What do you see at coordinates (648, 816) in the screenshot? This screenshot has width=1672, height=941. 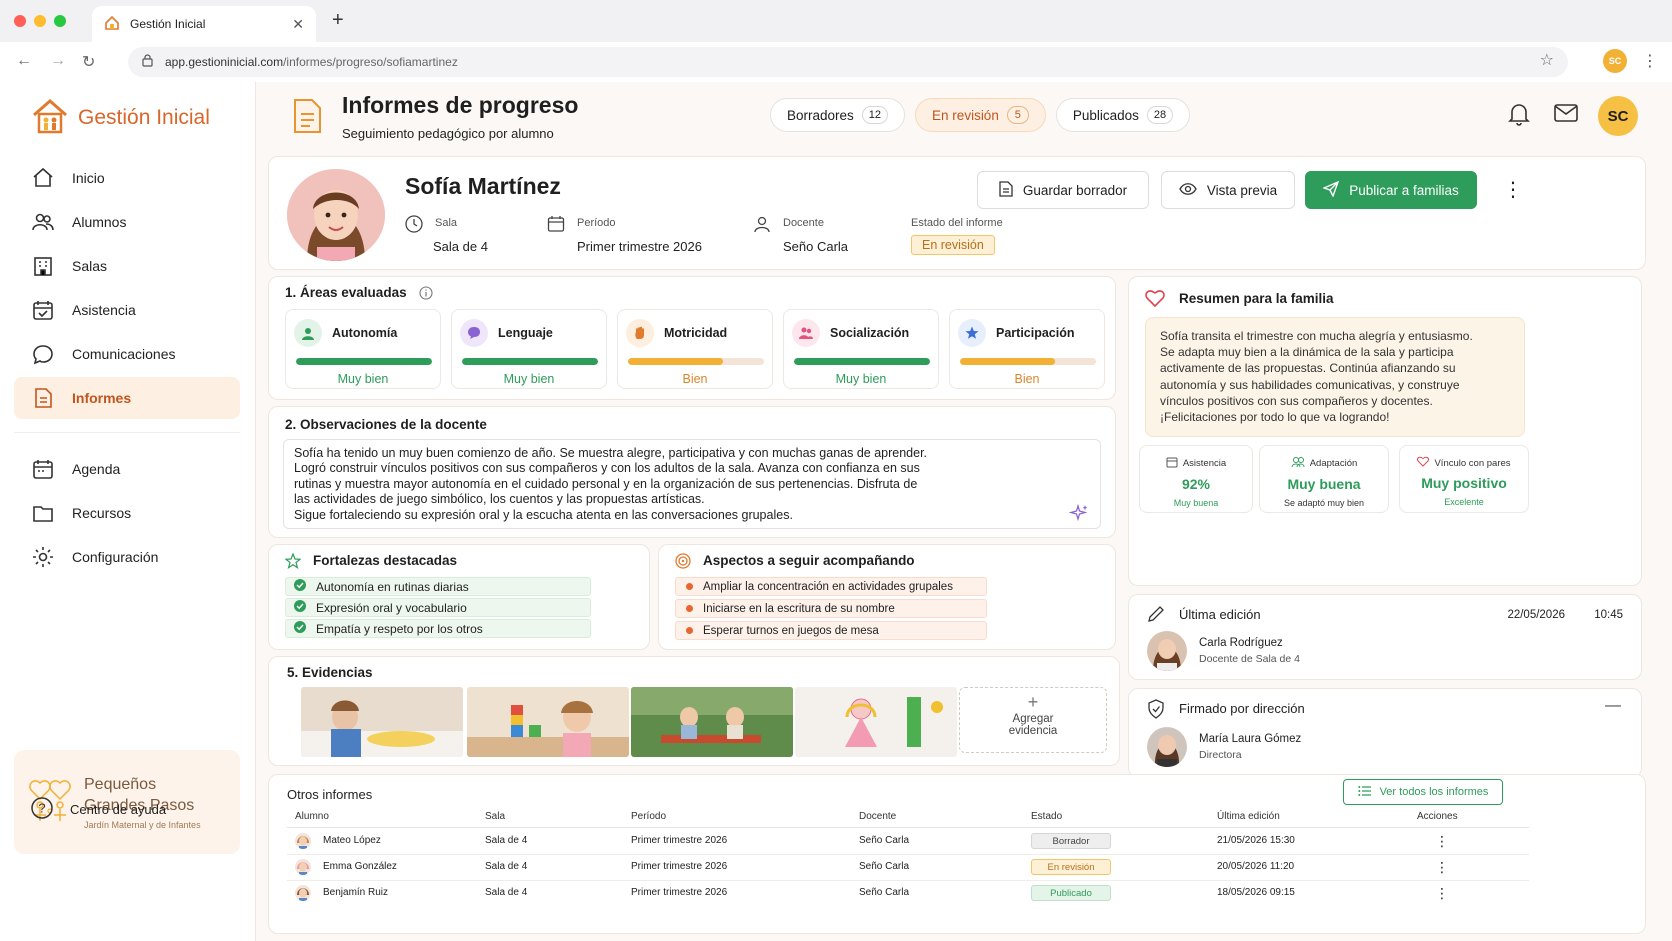 I see `column-header: Período` at bounding box center [648, 816].